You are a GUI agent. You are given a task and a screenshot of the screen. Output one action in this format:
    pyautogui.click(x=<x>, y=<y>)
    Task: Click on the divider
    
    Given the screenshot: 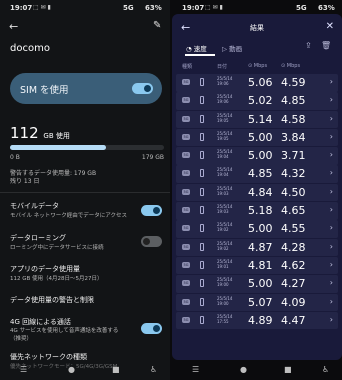 What is the action you would take?
    pyautogui.click(x=85, y=192)
    